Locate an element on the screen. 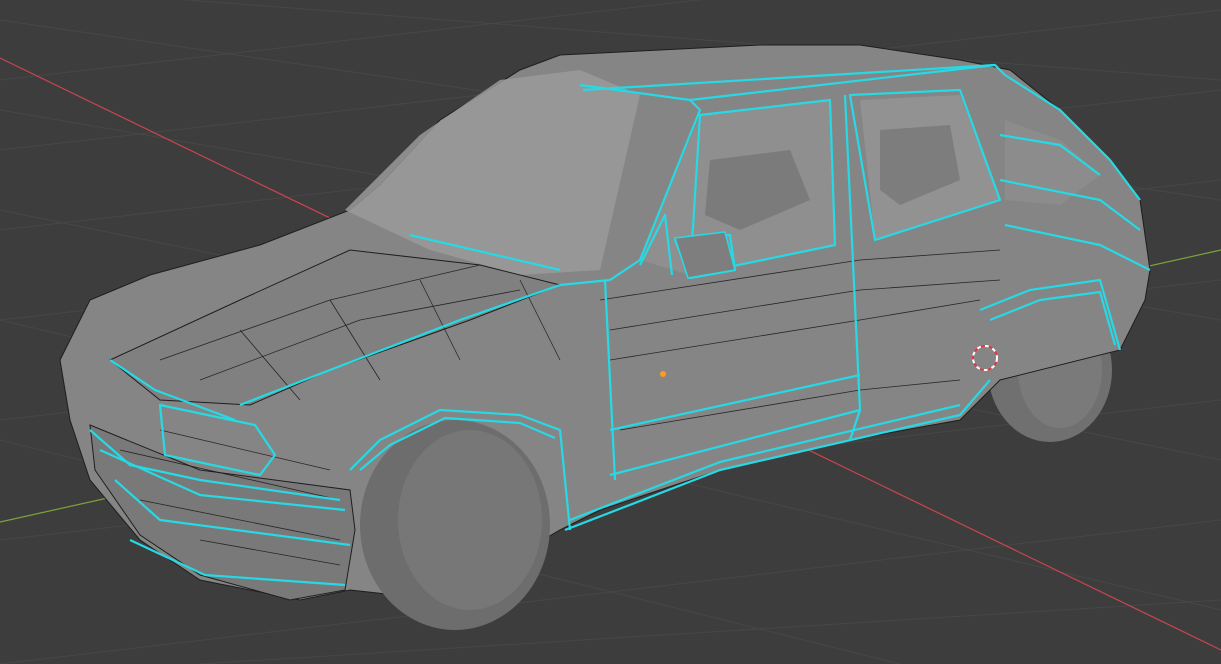  front-tire-face is located at coordinates (470, 520).